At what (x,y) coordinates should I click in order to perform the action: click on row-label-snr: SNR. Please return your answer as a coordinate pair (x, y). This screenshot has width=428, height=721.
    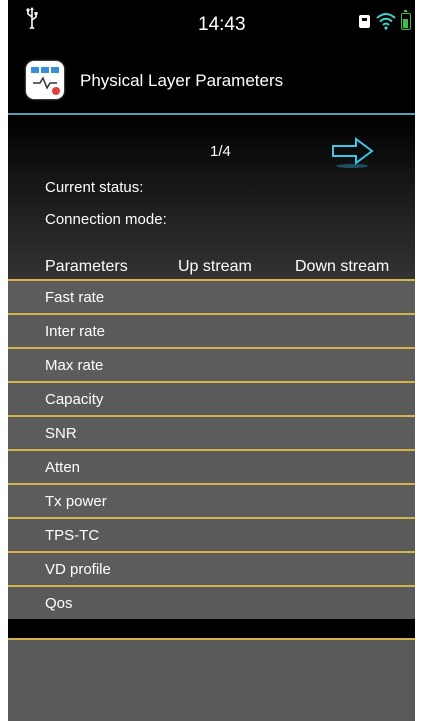
    Looking at the image, I should click on (61, 433).